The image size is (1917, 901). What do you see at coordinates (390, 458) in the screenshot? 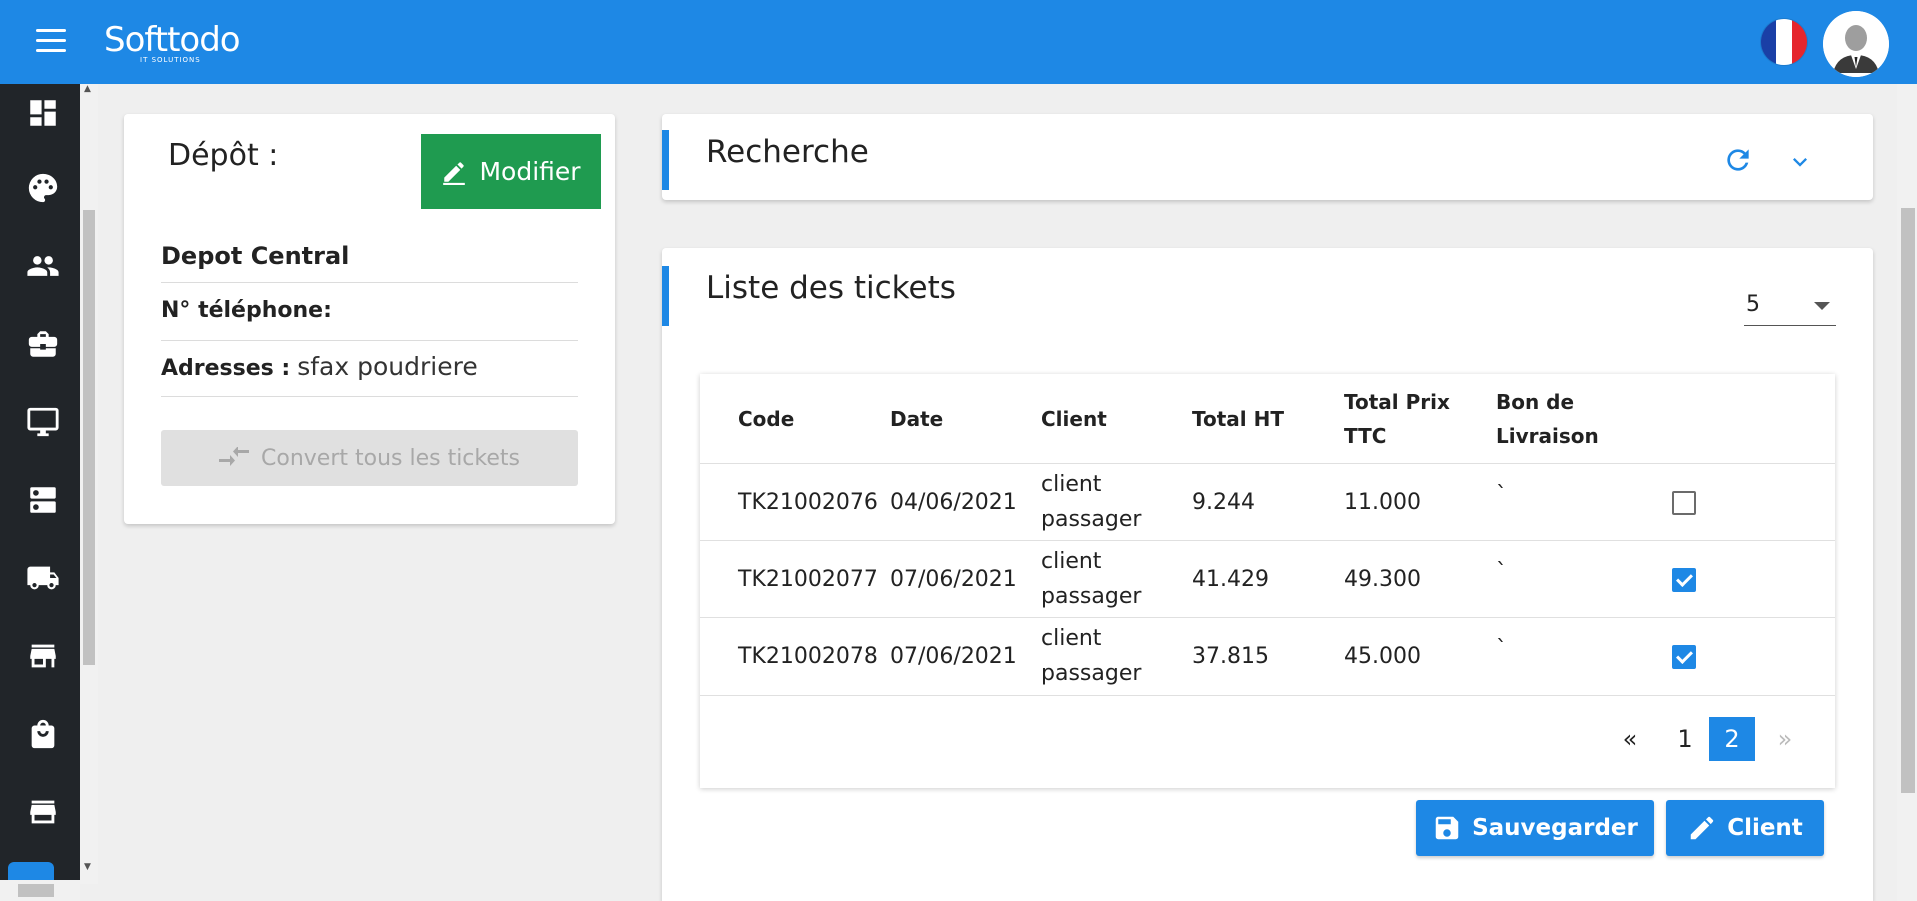
I see `convert-label: Convert tous les tickets` at bounding box center [390, 458].